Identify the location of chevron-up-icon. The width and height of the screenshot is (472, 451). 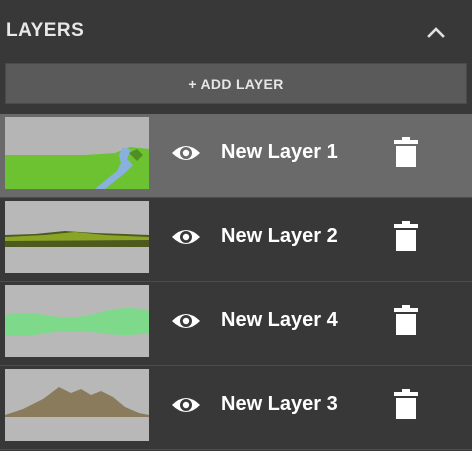
(436, 32).